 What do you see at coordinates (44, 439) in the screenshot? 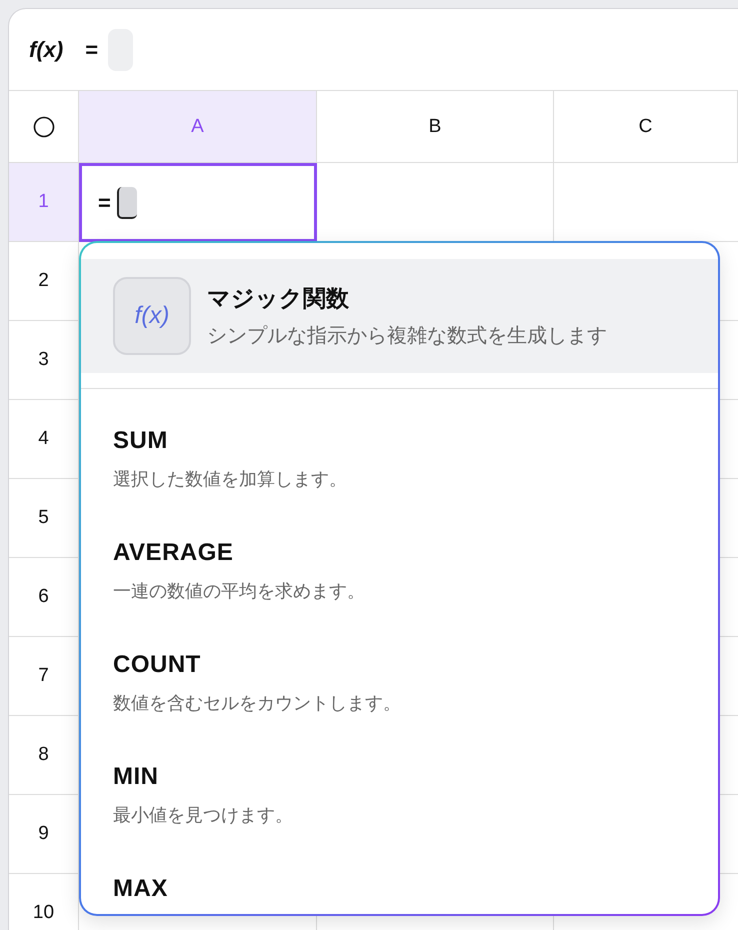
I see `row-header: 4` at bounding box center [44, 439].